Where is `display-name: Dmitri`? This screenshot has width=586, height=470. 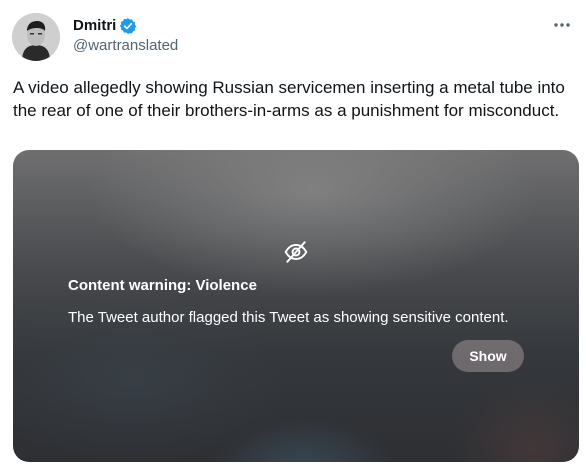
display-name: Dmitri is located at coordinates (94, 26).